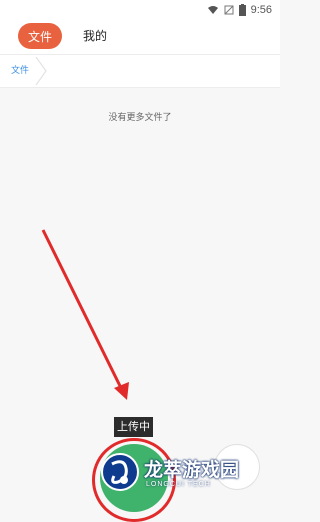 This screenshot has height=522, width=320. I want to click on tab-files: 文件, so click(40, 36).